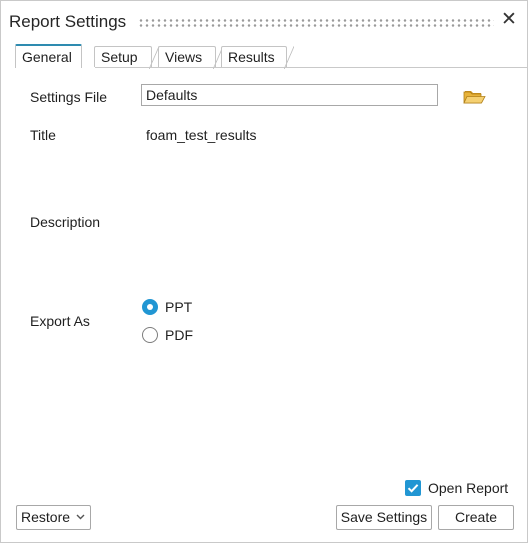 The height and width of the screenshot is (543, 528). I want to click on tab-views: Views, so click(190, 57).